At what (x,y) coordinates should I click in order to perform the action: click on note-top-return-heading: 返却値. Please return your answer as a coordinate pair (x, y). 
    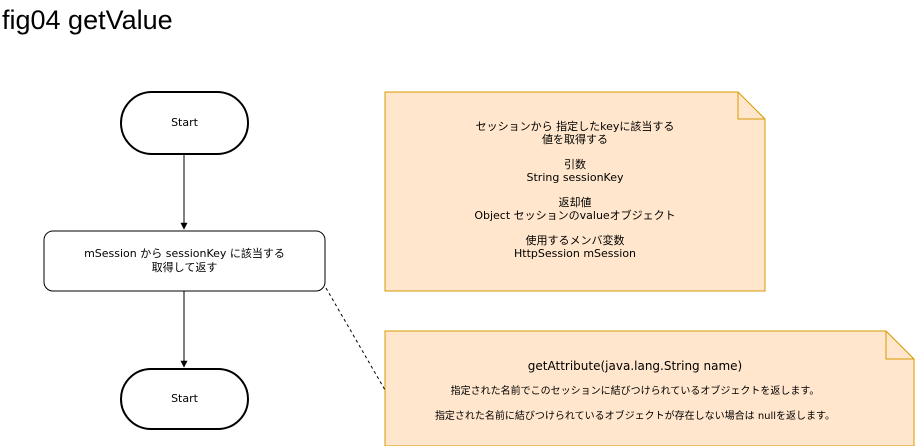
    Looking at the image, I should click on (575, 202).